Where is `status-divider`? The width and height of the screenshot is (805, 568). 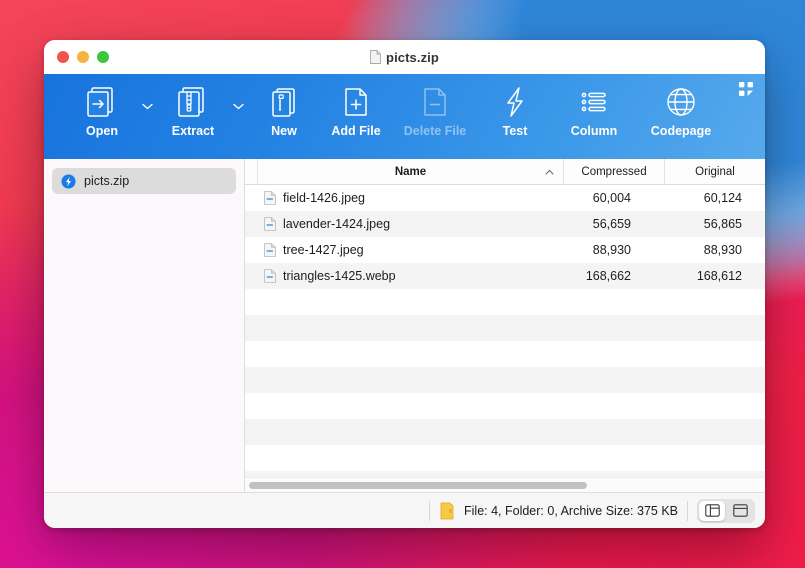 status-divider is located at coordinates (429, 510).